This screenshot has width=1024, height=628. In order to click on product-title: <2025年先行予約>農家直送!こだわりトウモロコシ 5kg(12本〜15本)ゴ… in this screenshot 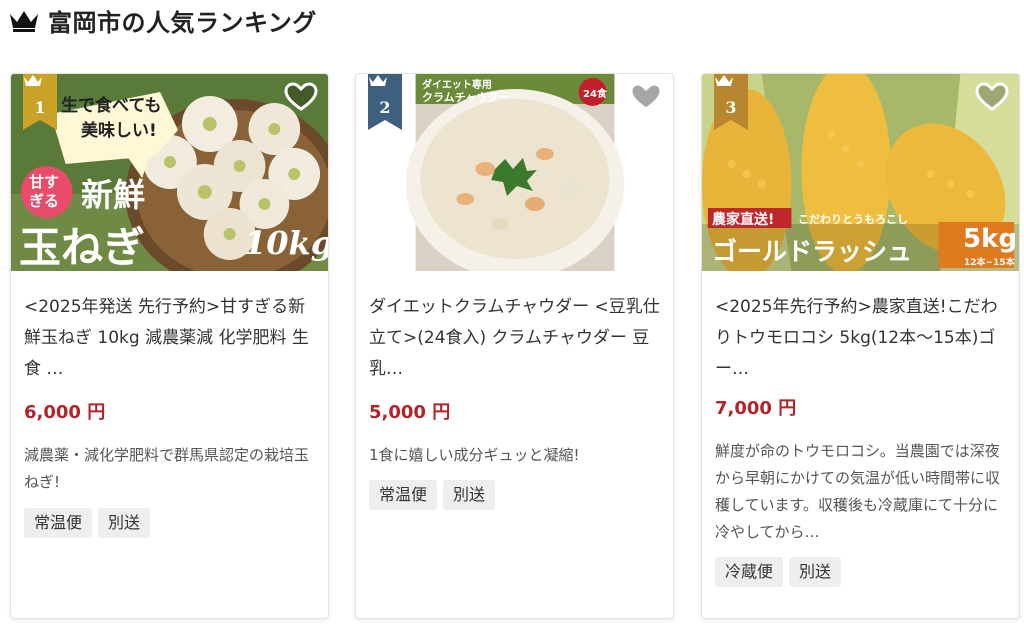, I will do `click(862, 338)`.